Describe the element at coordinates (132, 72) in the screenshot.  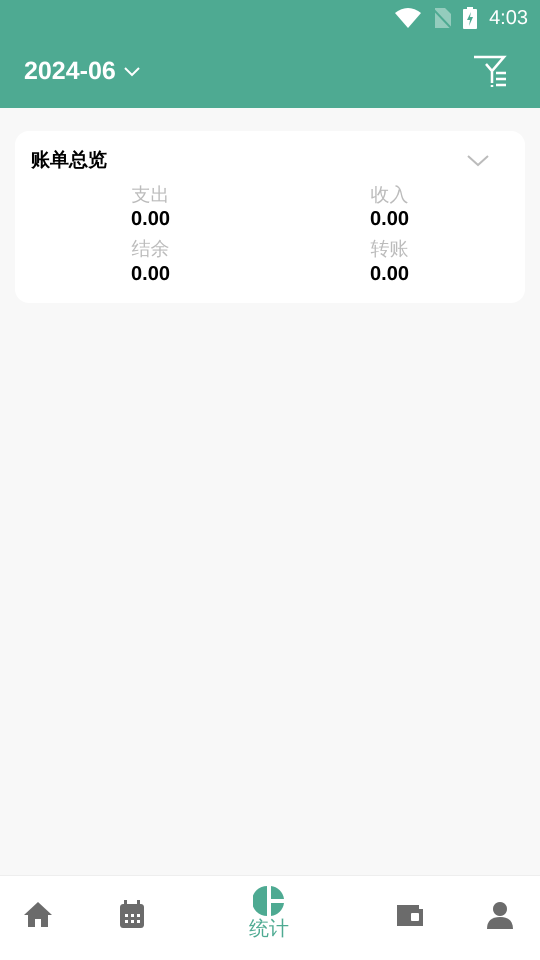
I see `chevron-down-icon` at that location.